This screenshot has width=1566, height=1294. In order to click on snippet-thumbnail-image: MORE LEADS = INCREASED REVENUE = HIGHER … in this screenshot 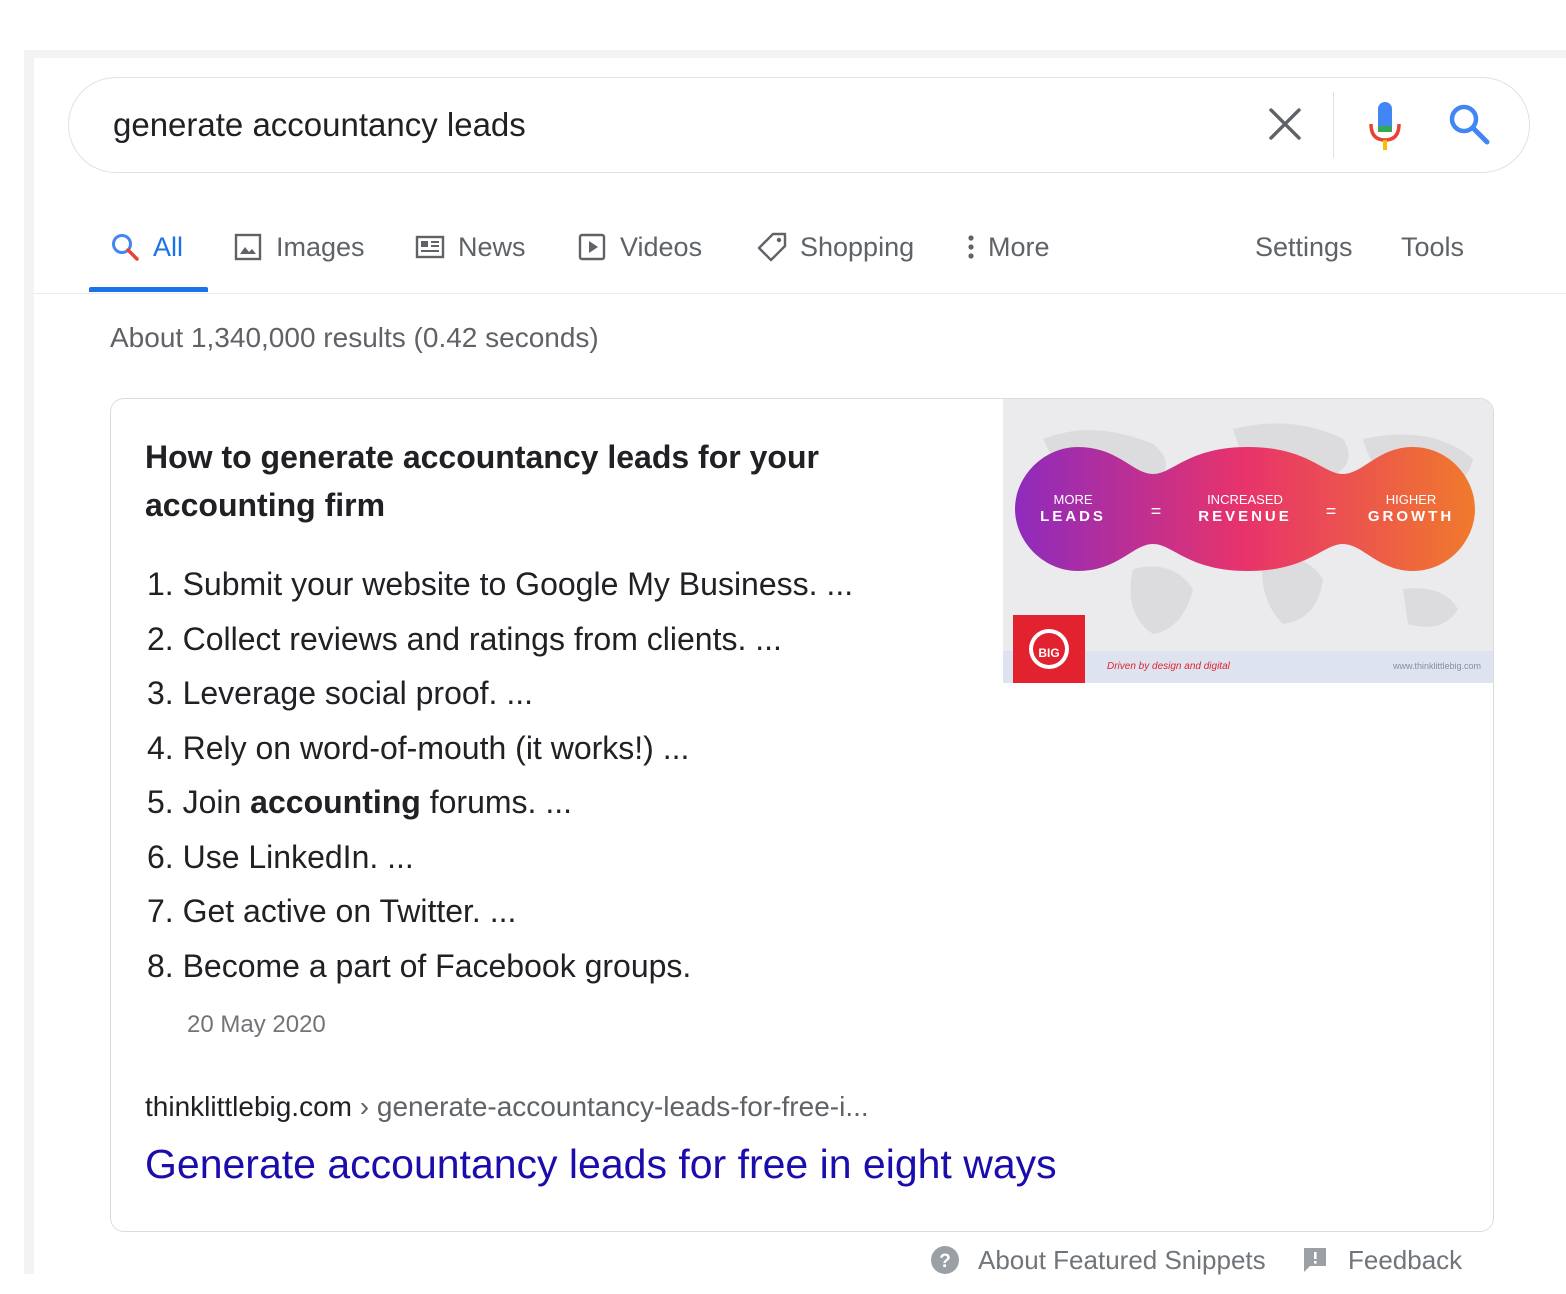, I will do `click(1248, 541)`.